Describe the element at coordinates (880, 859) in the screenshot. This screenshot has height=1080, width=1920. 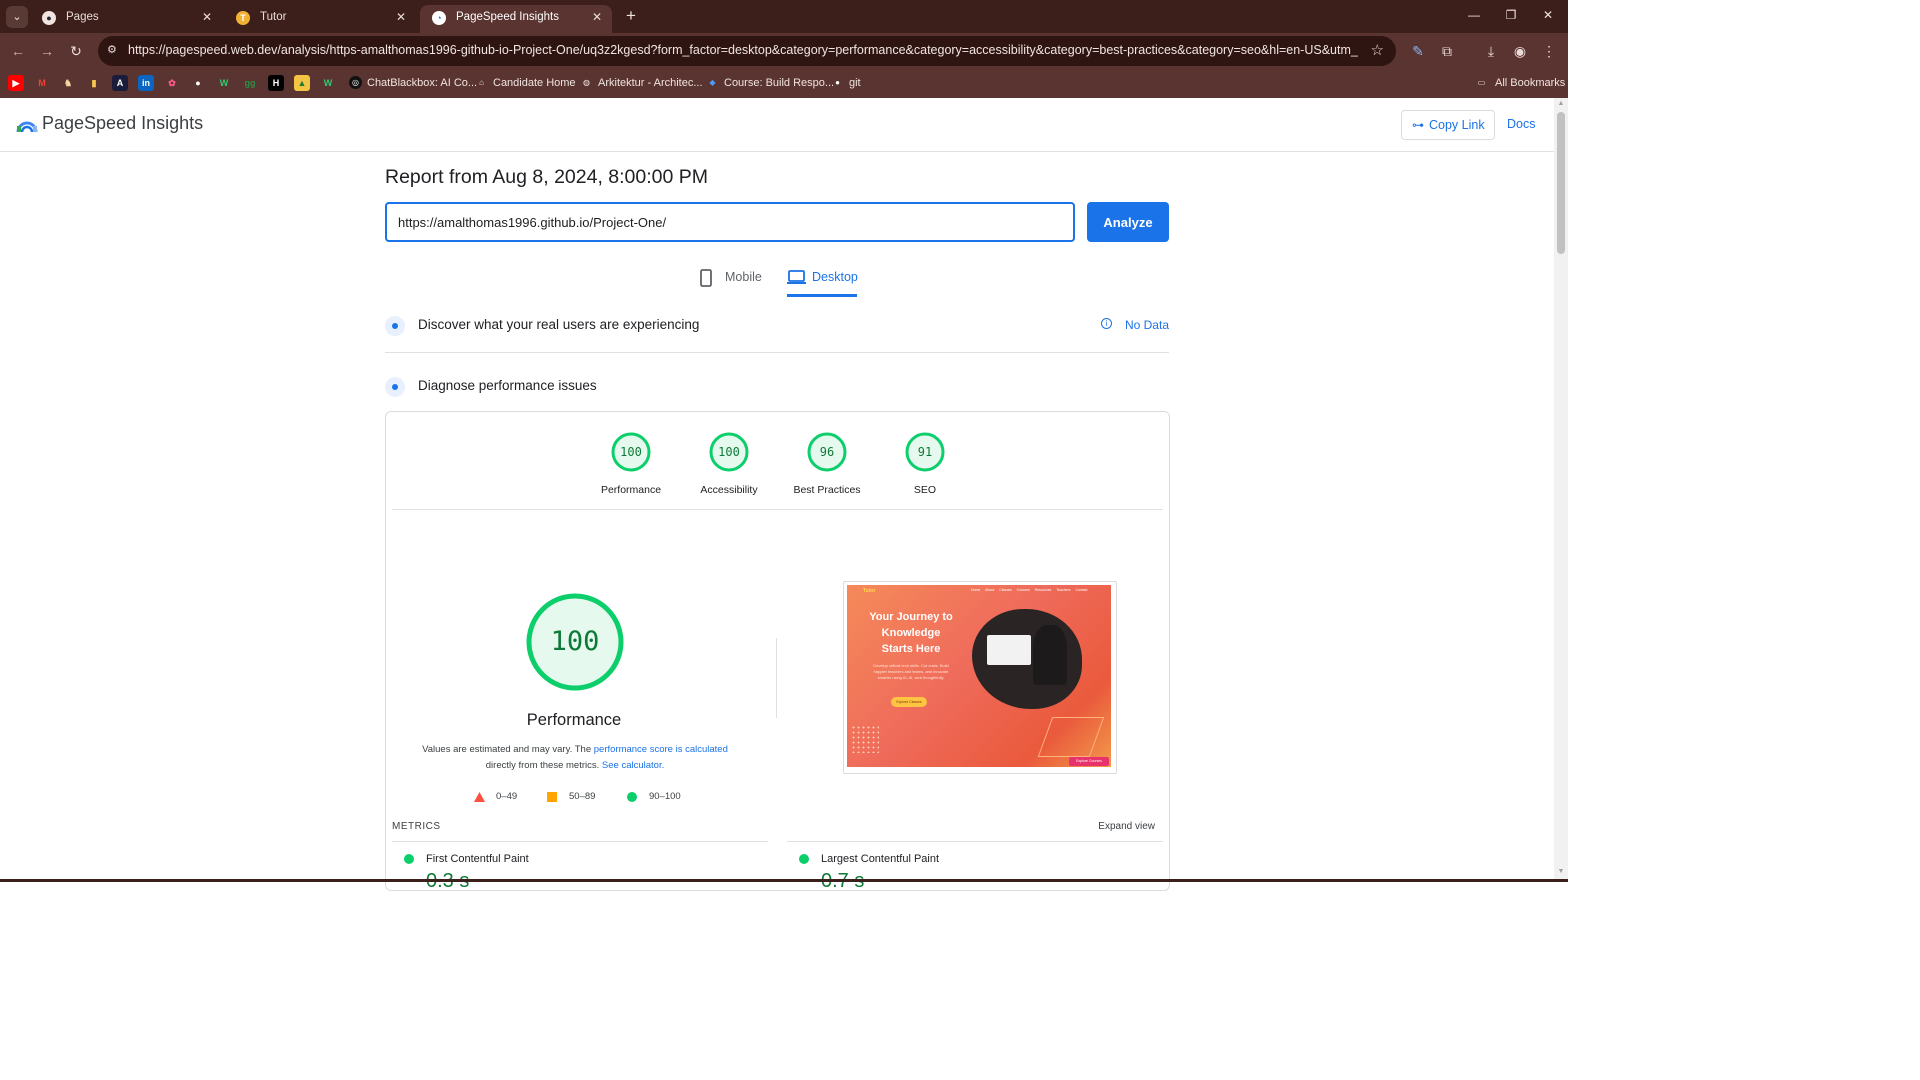
I see `metric-name: Largest Contentful Paint` at that location.